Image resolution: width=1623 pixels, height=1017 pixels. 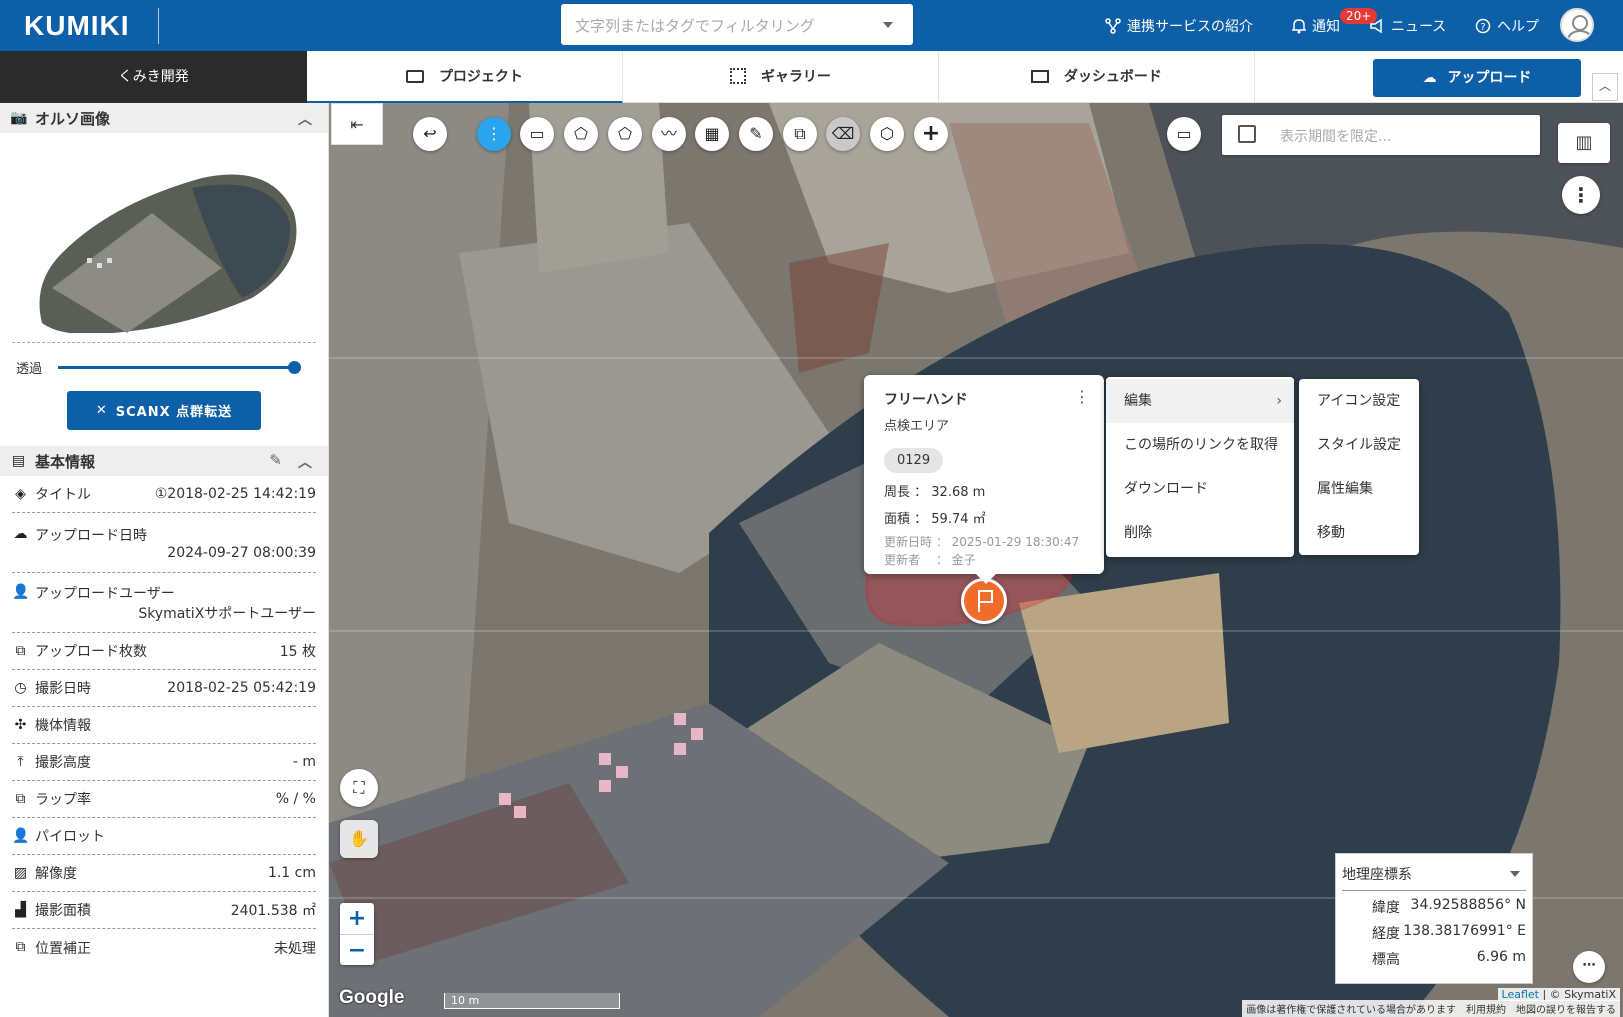 What do you see at coordinates (1434, 959) in the screenshot?
I see `altitude-row: 標高 6.96 m` at bounding box center [1434, 959].